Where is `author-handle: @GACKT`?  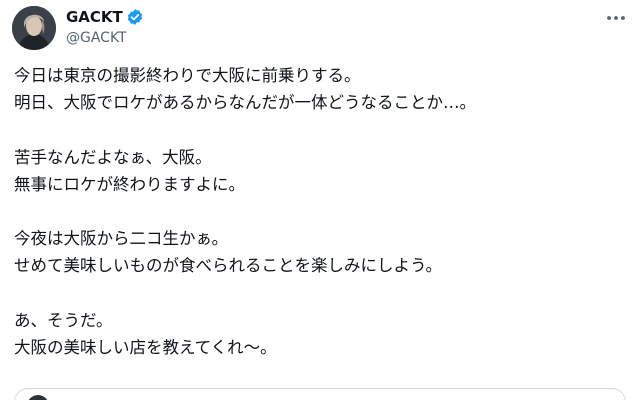
author-handle: @GACKT is located at coordinates (105, 38).